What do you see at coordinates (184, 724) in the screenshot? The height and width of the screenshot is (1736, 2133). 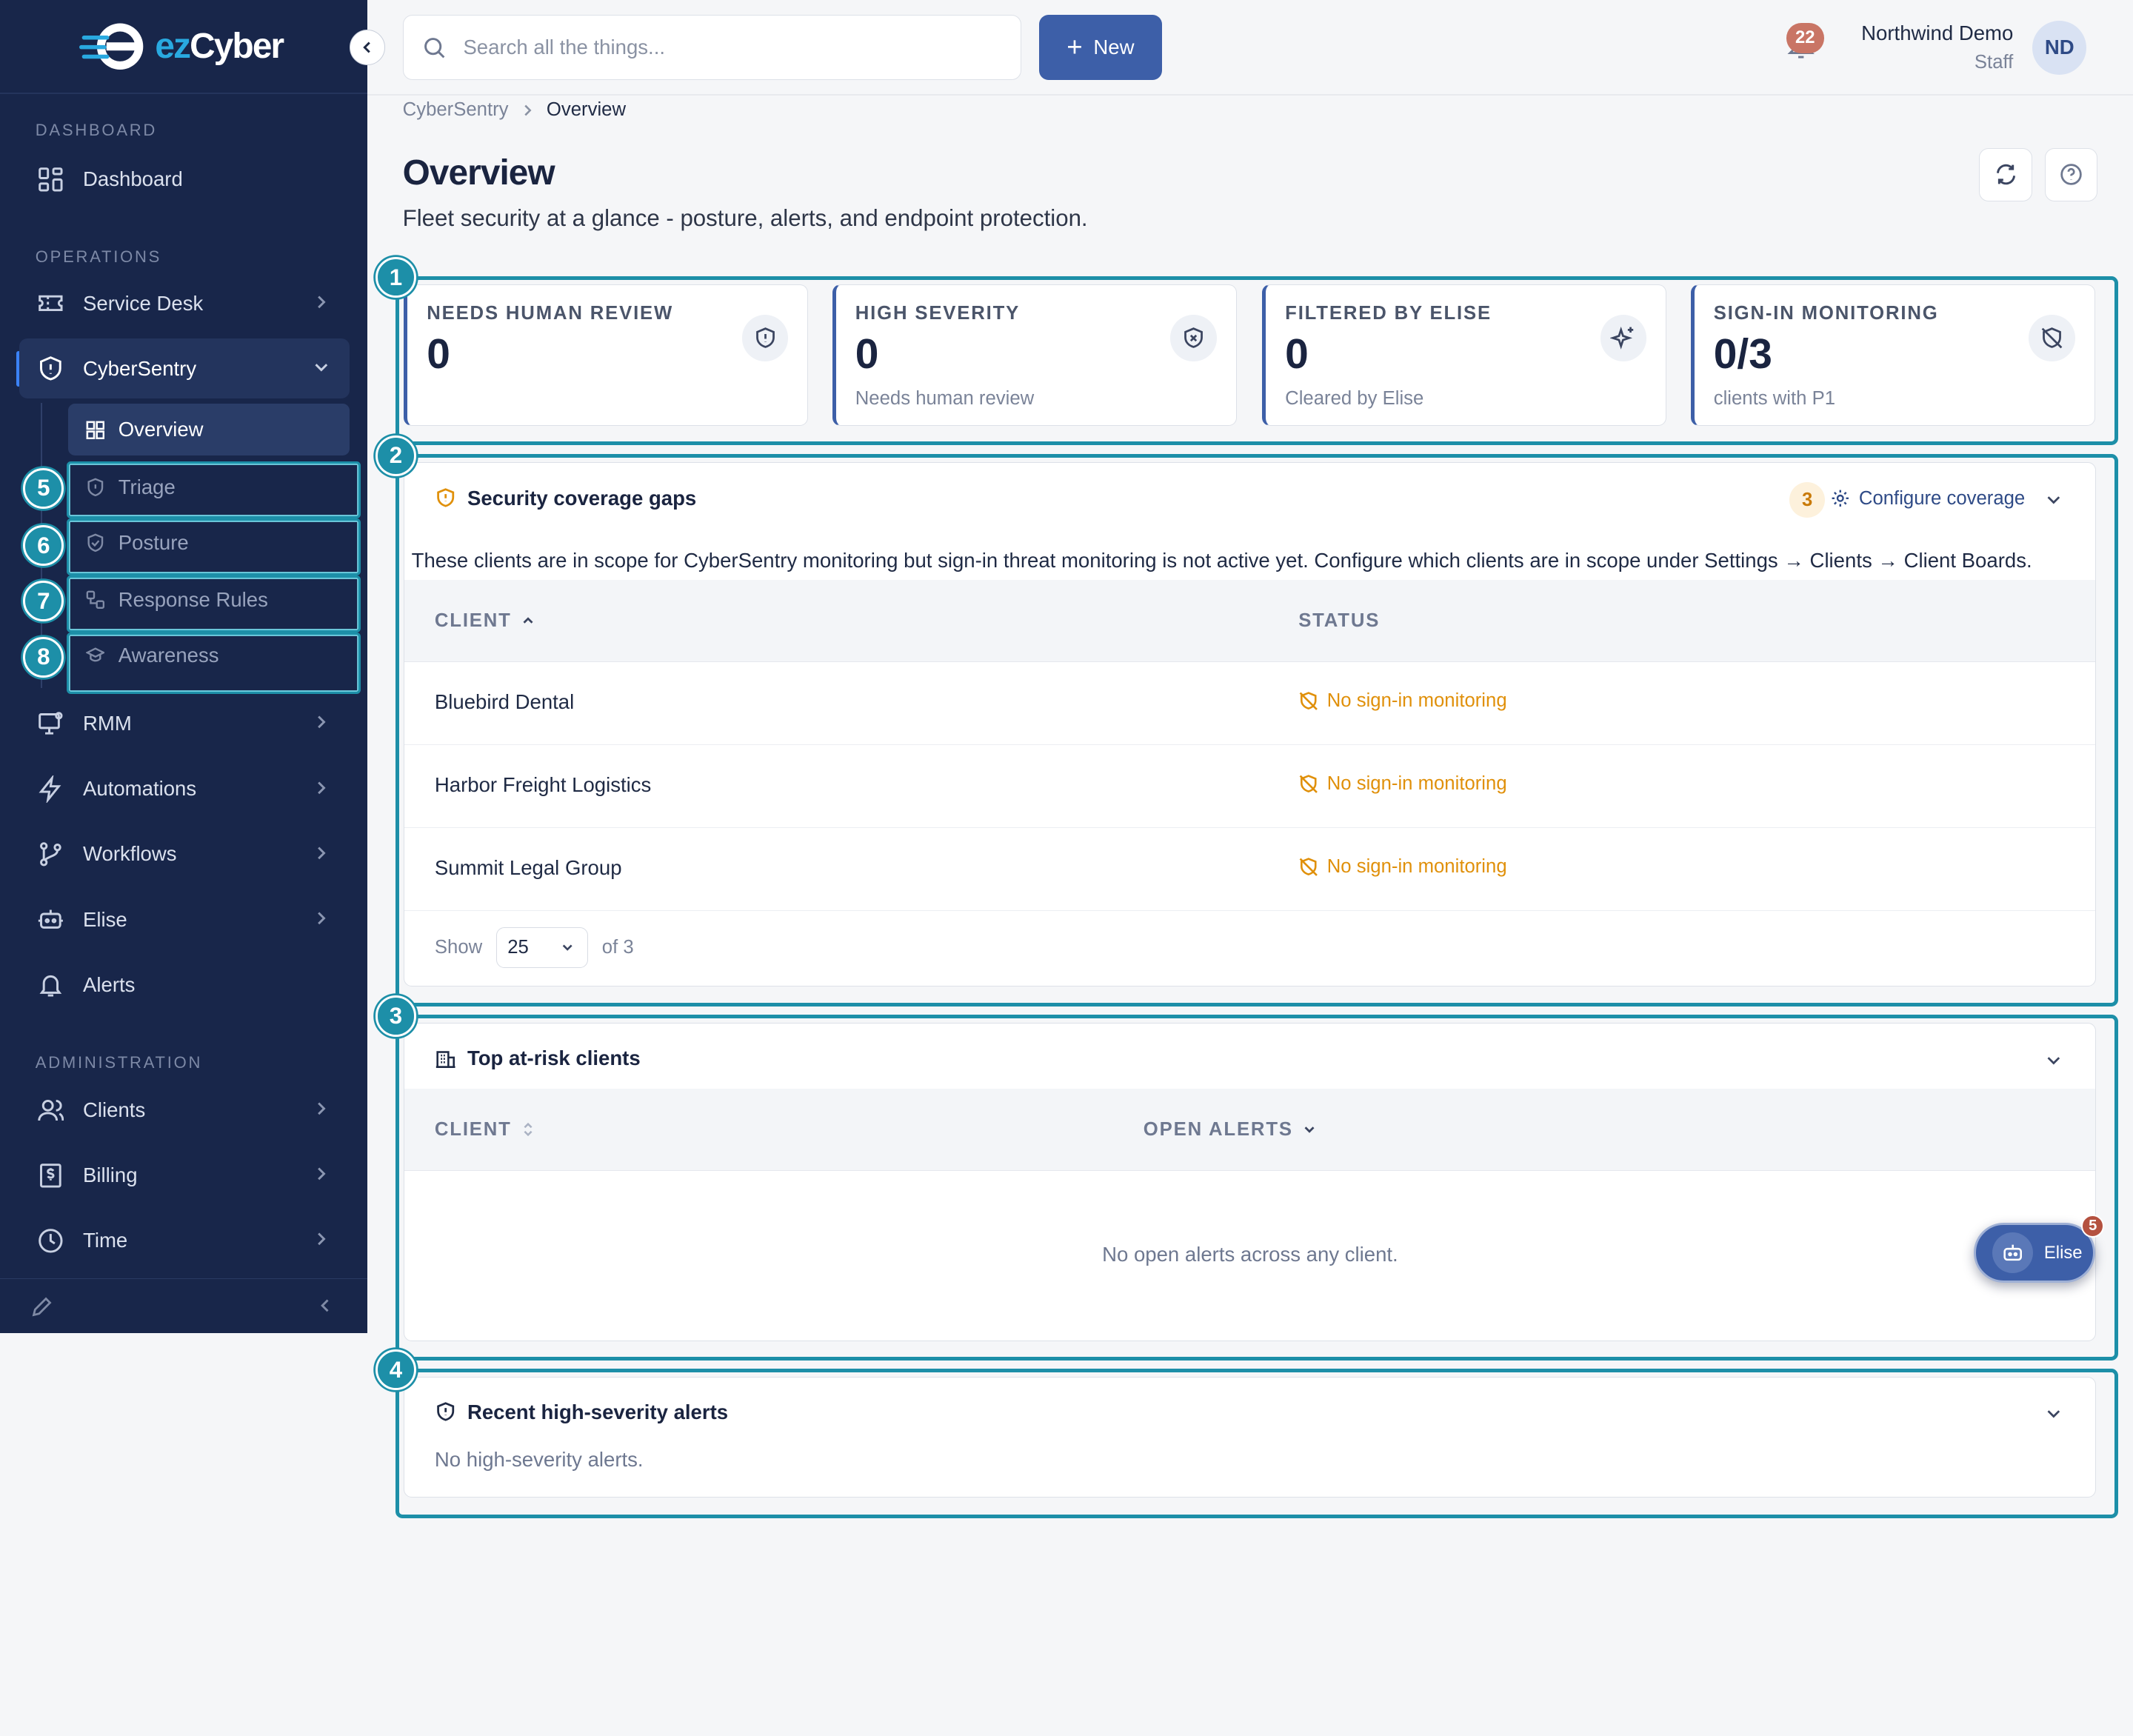 I see `sidebar-item-rmm: RMM` at bounding box center [184, 724].